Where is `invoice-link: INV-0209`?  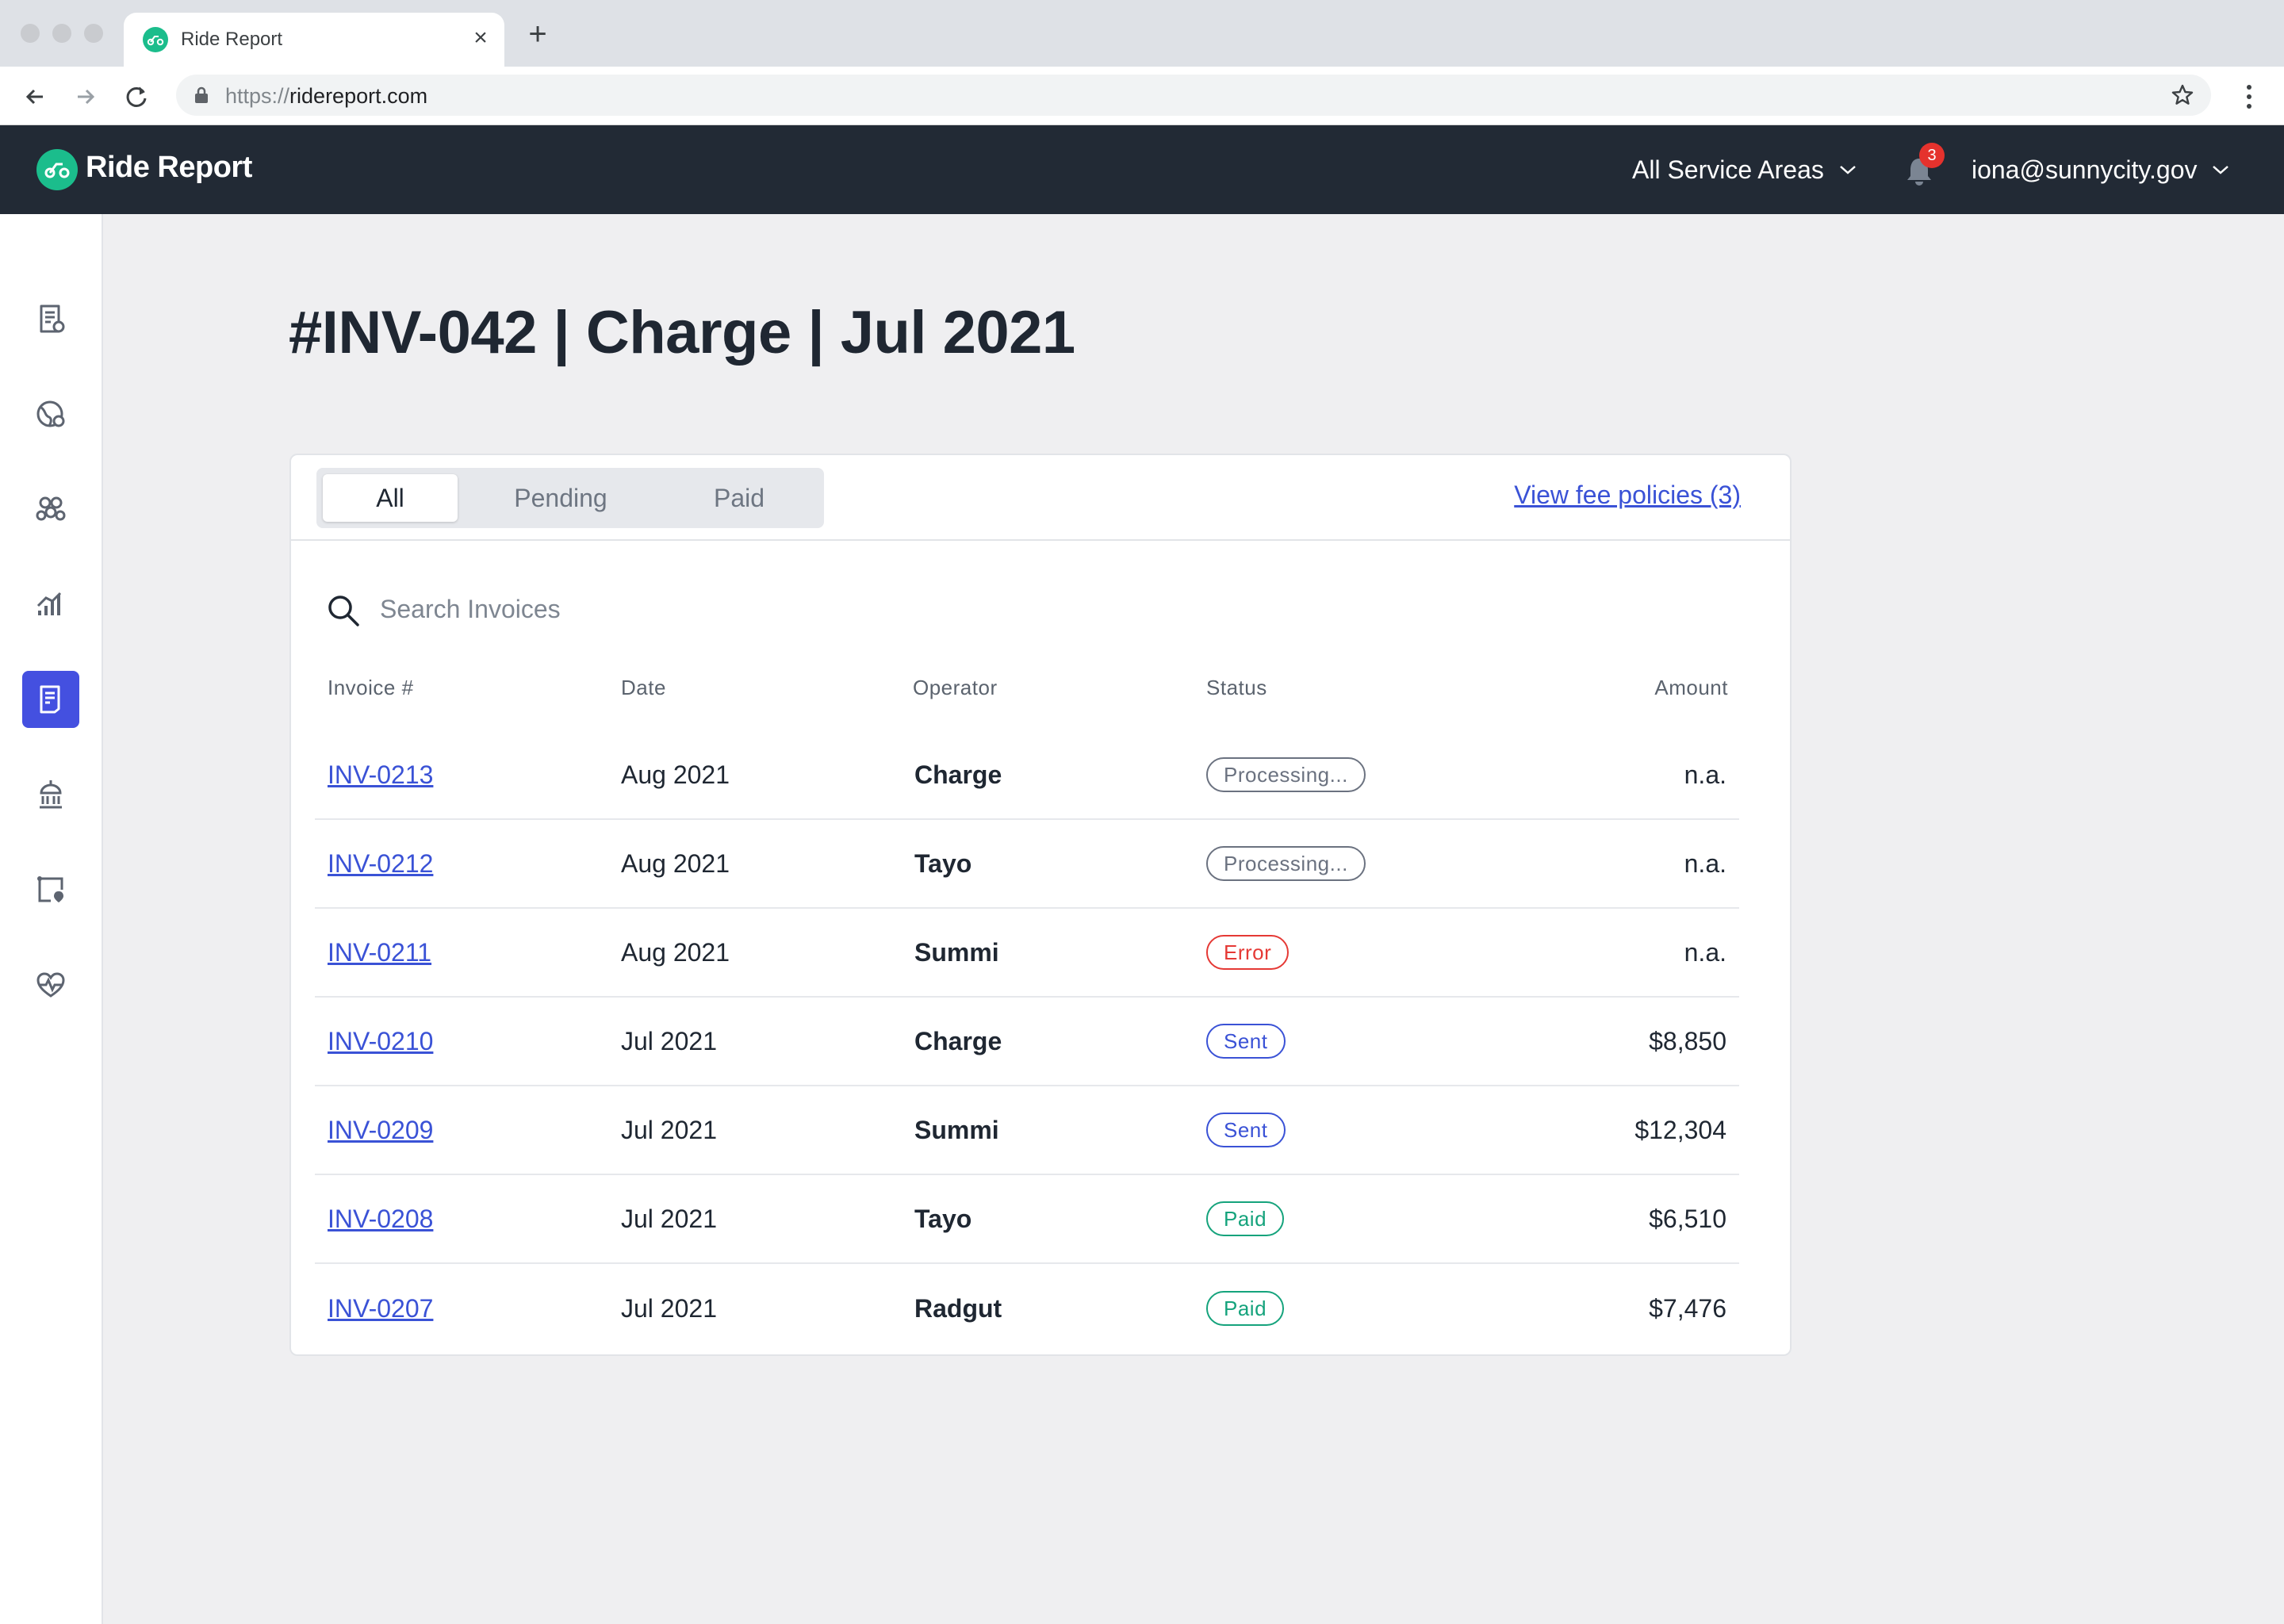 invoice-link: INV-0209 is located at coordinates (380, 1130).